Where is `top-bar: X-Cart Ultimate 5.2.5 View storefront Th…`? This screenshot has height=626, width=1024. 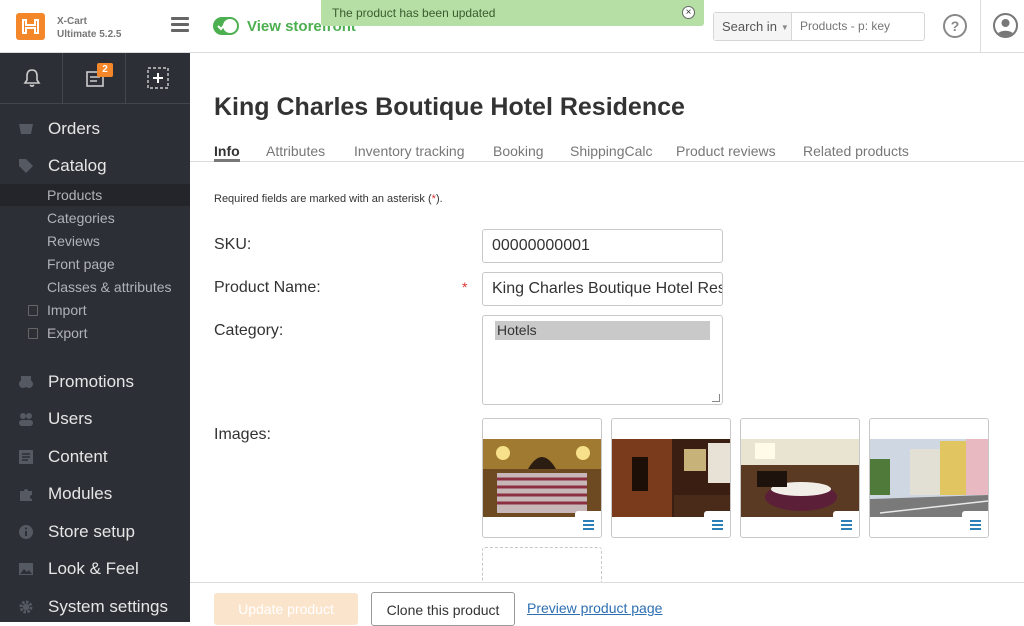 top-bar: X-Cart Ultimate 5.2.5 View storefront Th… is located at coordinates (512, 26).